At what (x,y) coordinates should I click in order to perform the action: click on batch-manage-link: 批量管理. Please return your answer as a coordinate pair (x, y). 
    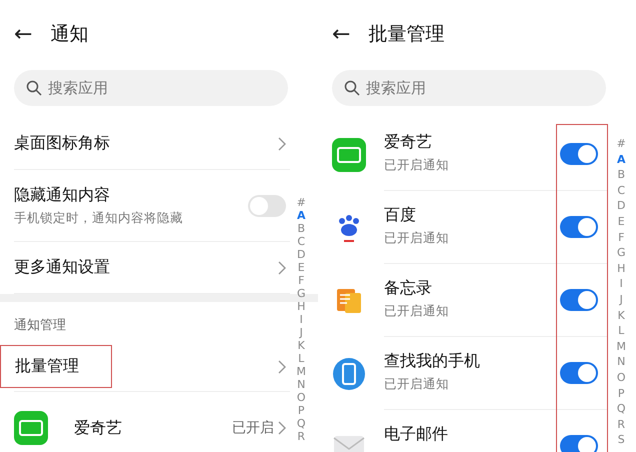
    Looking at the image, I should click on (56, 366).